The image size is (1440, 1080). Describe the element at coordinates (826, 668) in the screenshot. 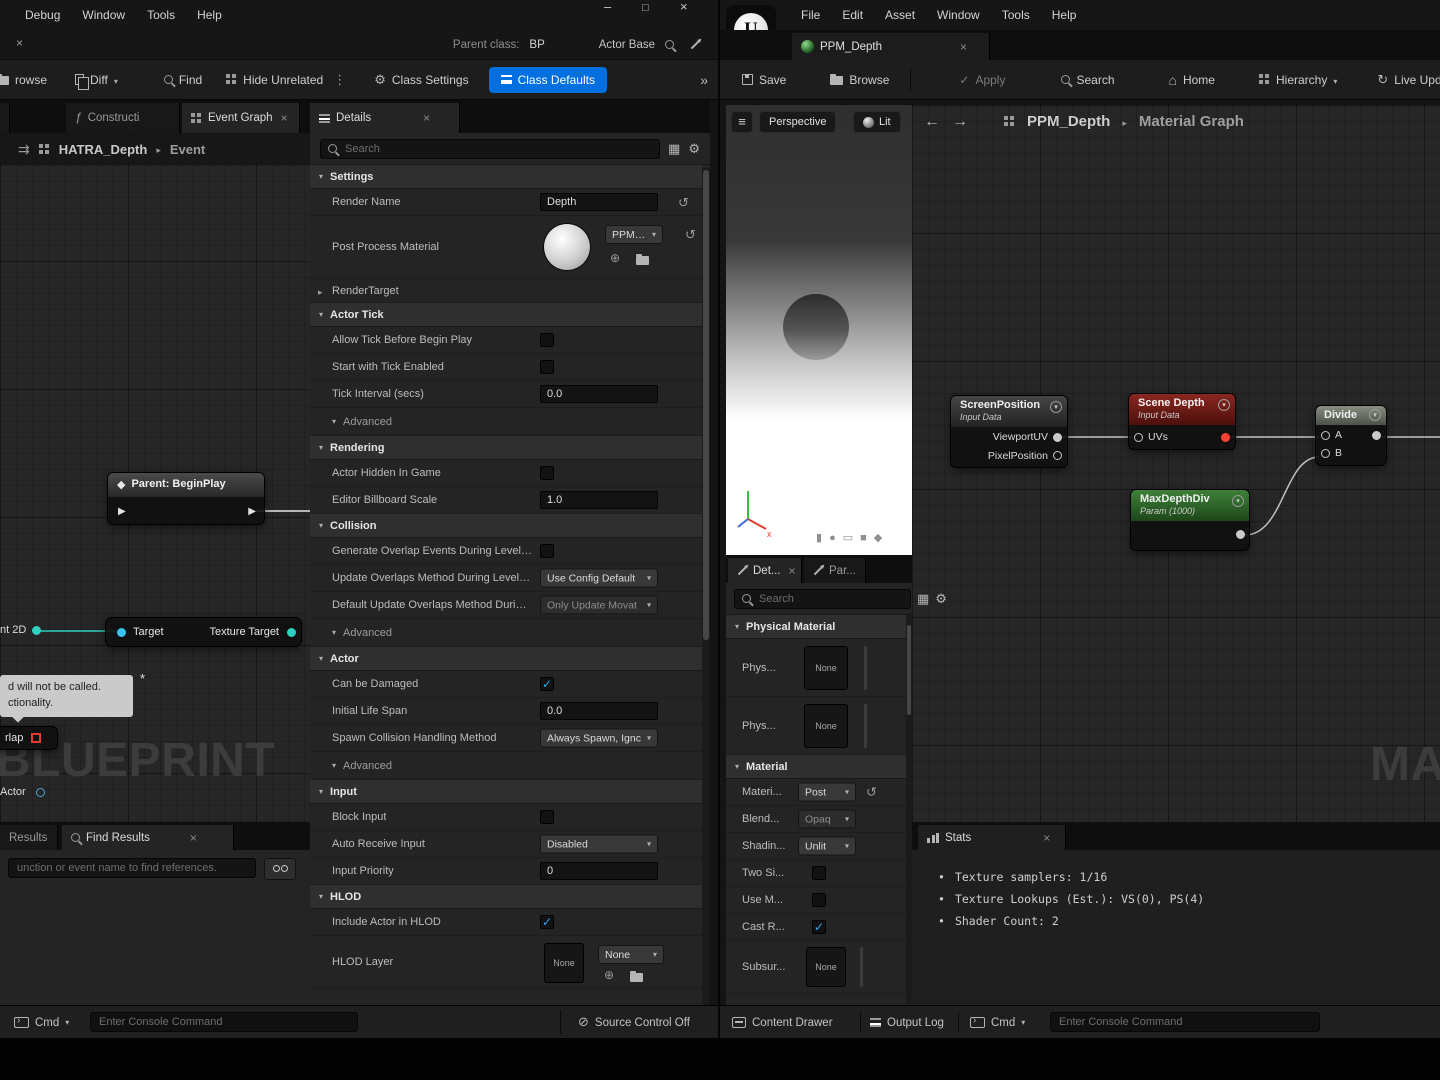

I see `phys-material-thumbnail: None` at that location.